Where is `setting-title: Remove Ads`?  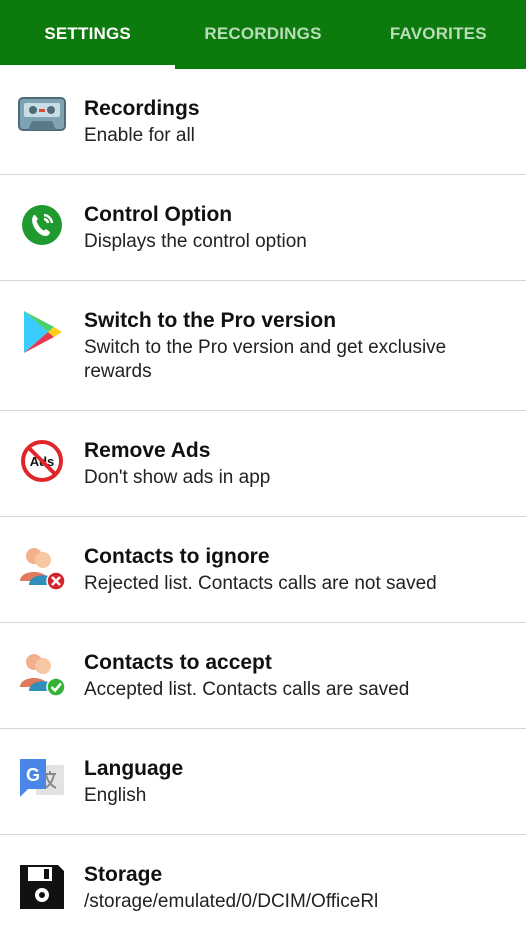 setting-title: Remove Ads is located at coordinates (147, 450).